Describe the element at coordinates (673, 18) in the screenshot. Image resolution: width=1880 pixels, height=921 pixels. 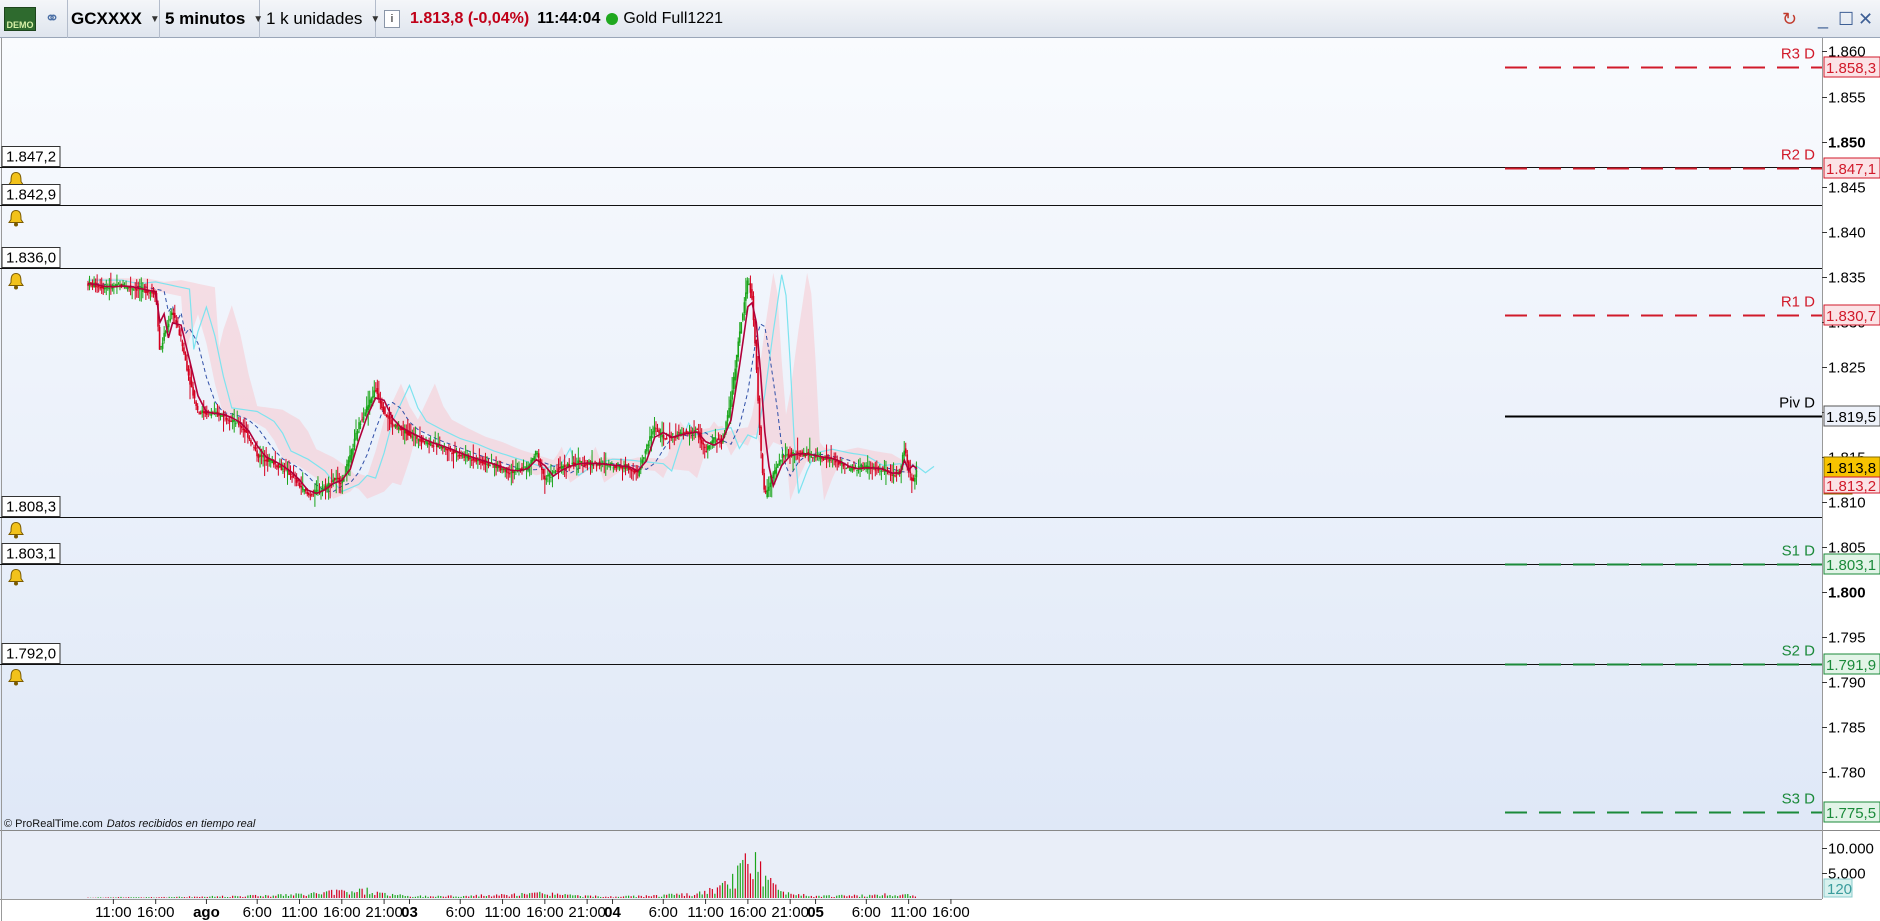
I see `instrument-name: Gold Full1221` at that location.